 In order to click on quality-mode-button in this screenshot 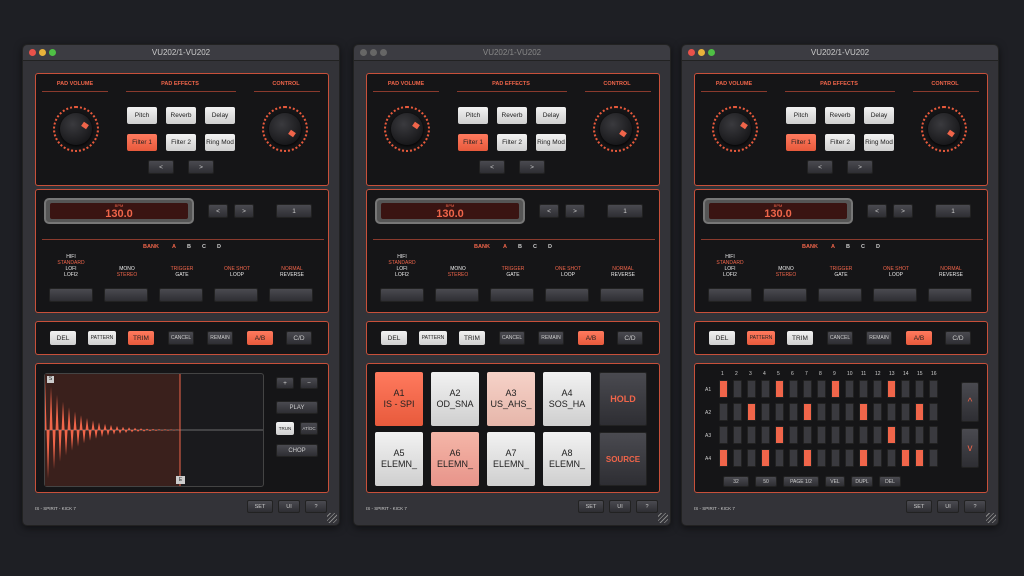, I will do `click(71, 295)`.